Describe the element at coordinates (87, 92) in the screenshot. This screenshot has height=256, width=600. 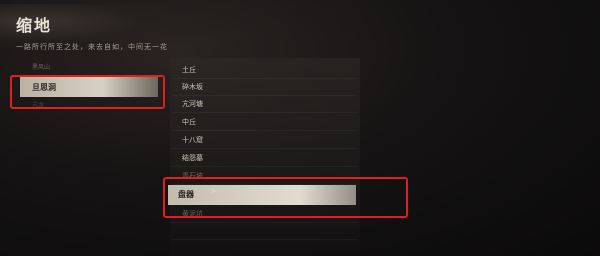
I see `highlight-box-region` at that location.